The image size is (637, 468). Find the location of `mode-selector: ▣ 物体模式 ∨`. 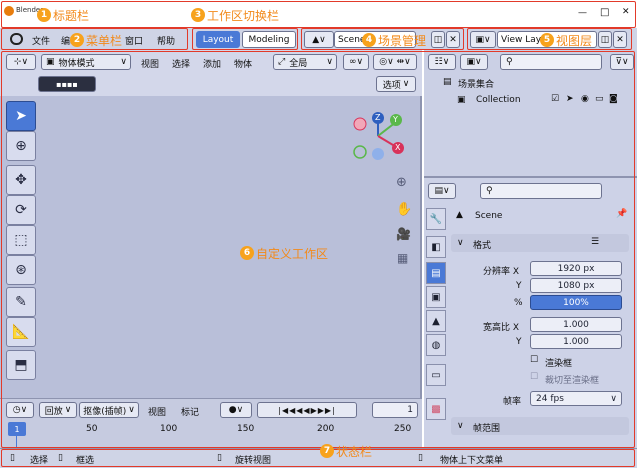

mode-selector: ▣ 物体模式 ∨ is located at coordinates (86, 62).